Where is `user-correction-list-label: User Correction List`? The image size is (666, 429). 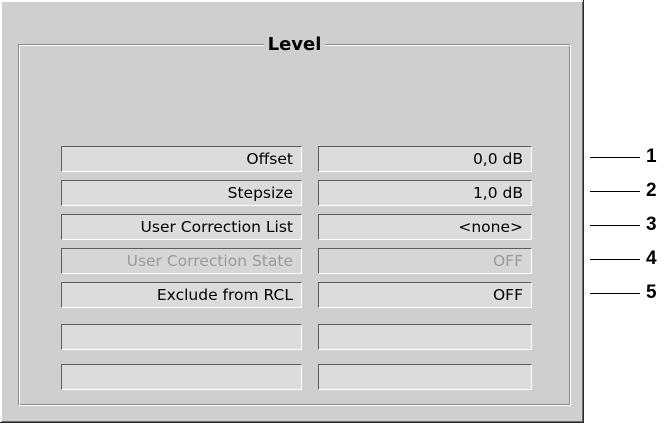 user-correction-list-label: User Correction List is located at coordinates (181, 227).